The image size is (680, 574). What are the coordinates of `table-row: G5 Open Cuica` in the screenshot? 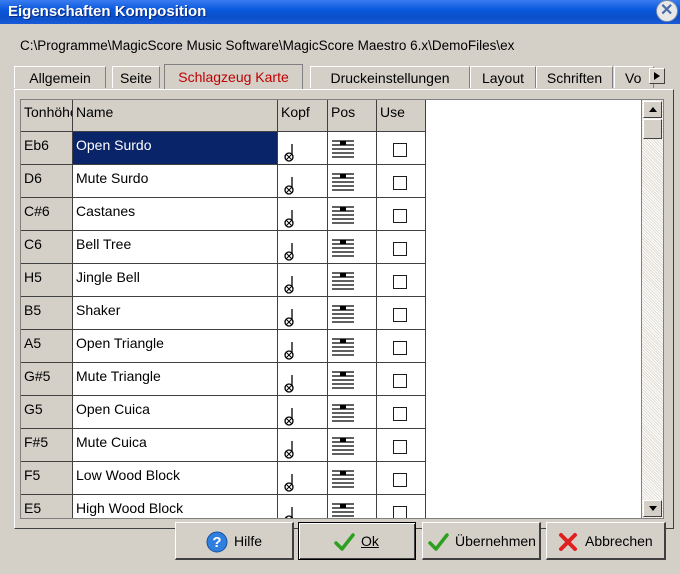 It's located at (223, 412).